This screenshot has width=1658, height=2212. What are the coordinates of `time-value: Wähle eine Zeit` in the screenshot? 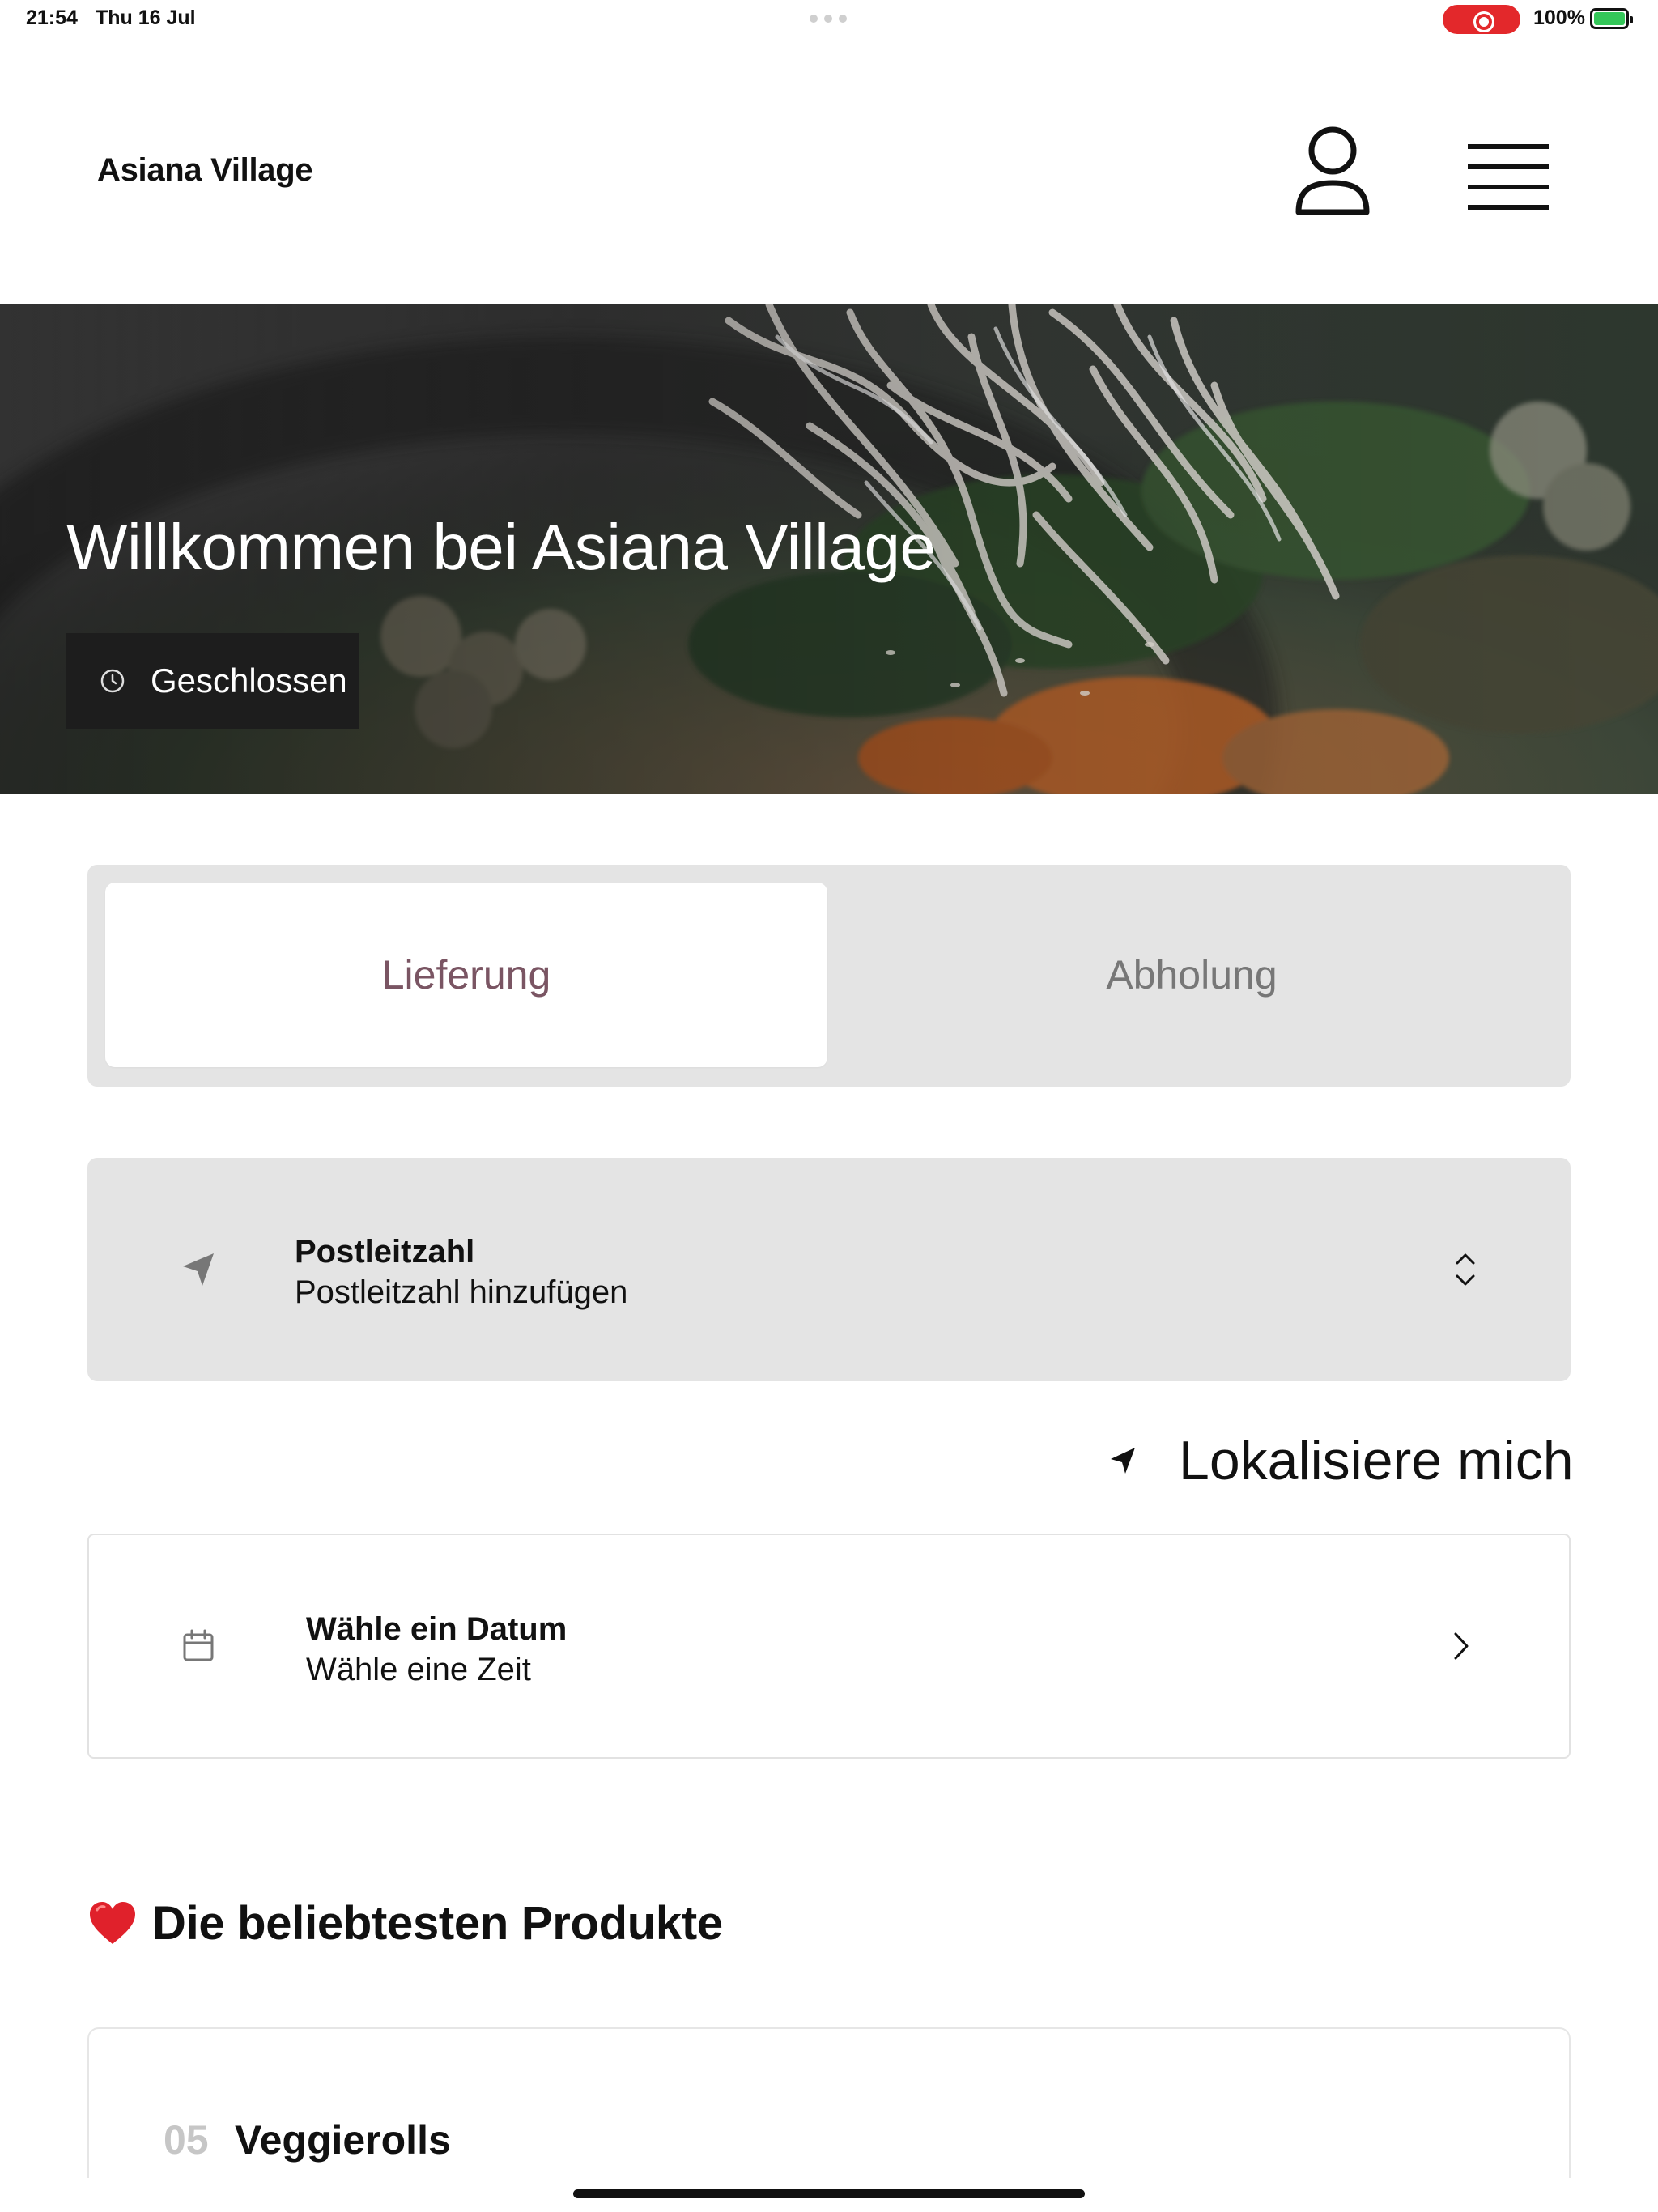 It's located at (418, 1670).